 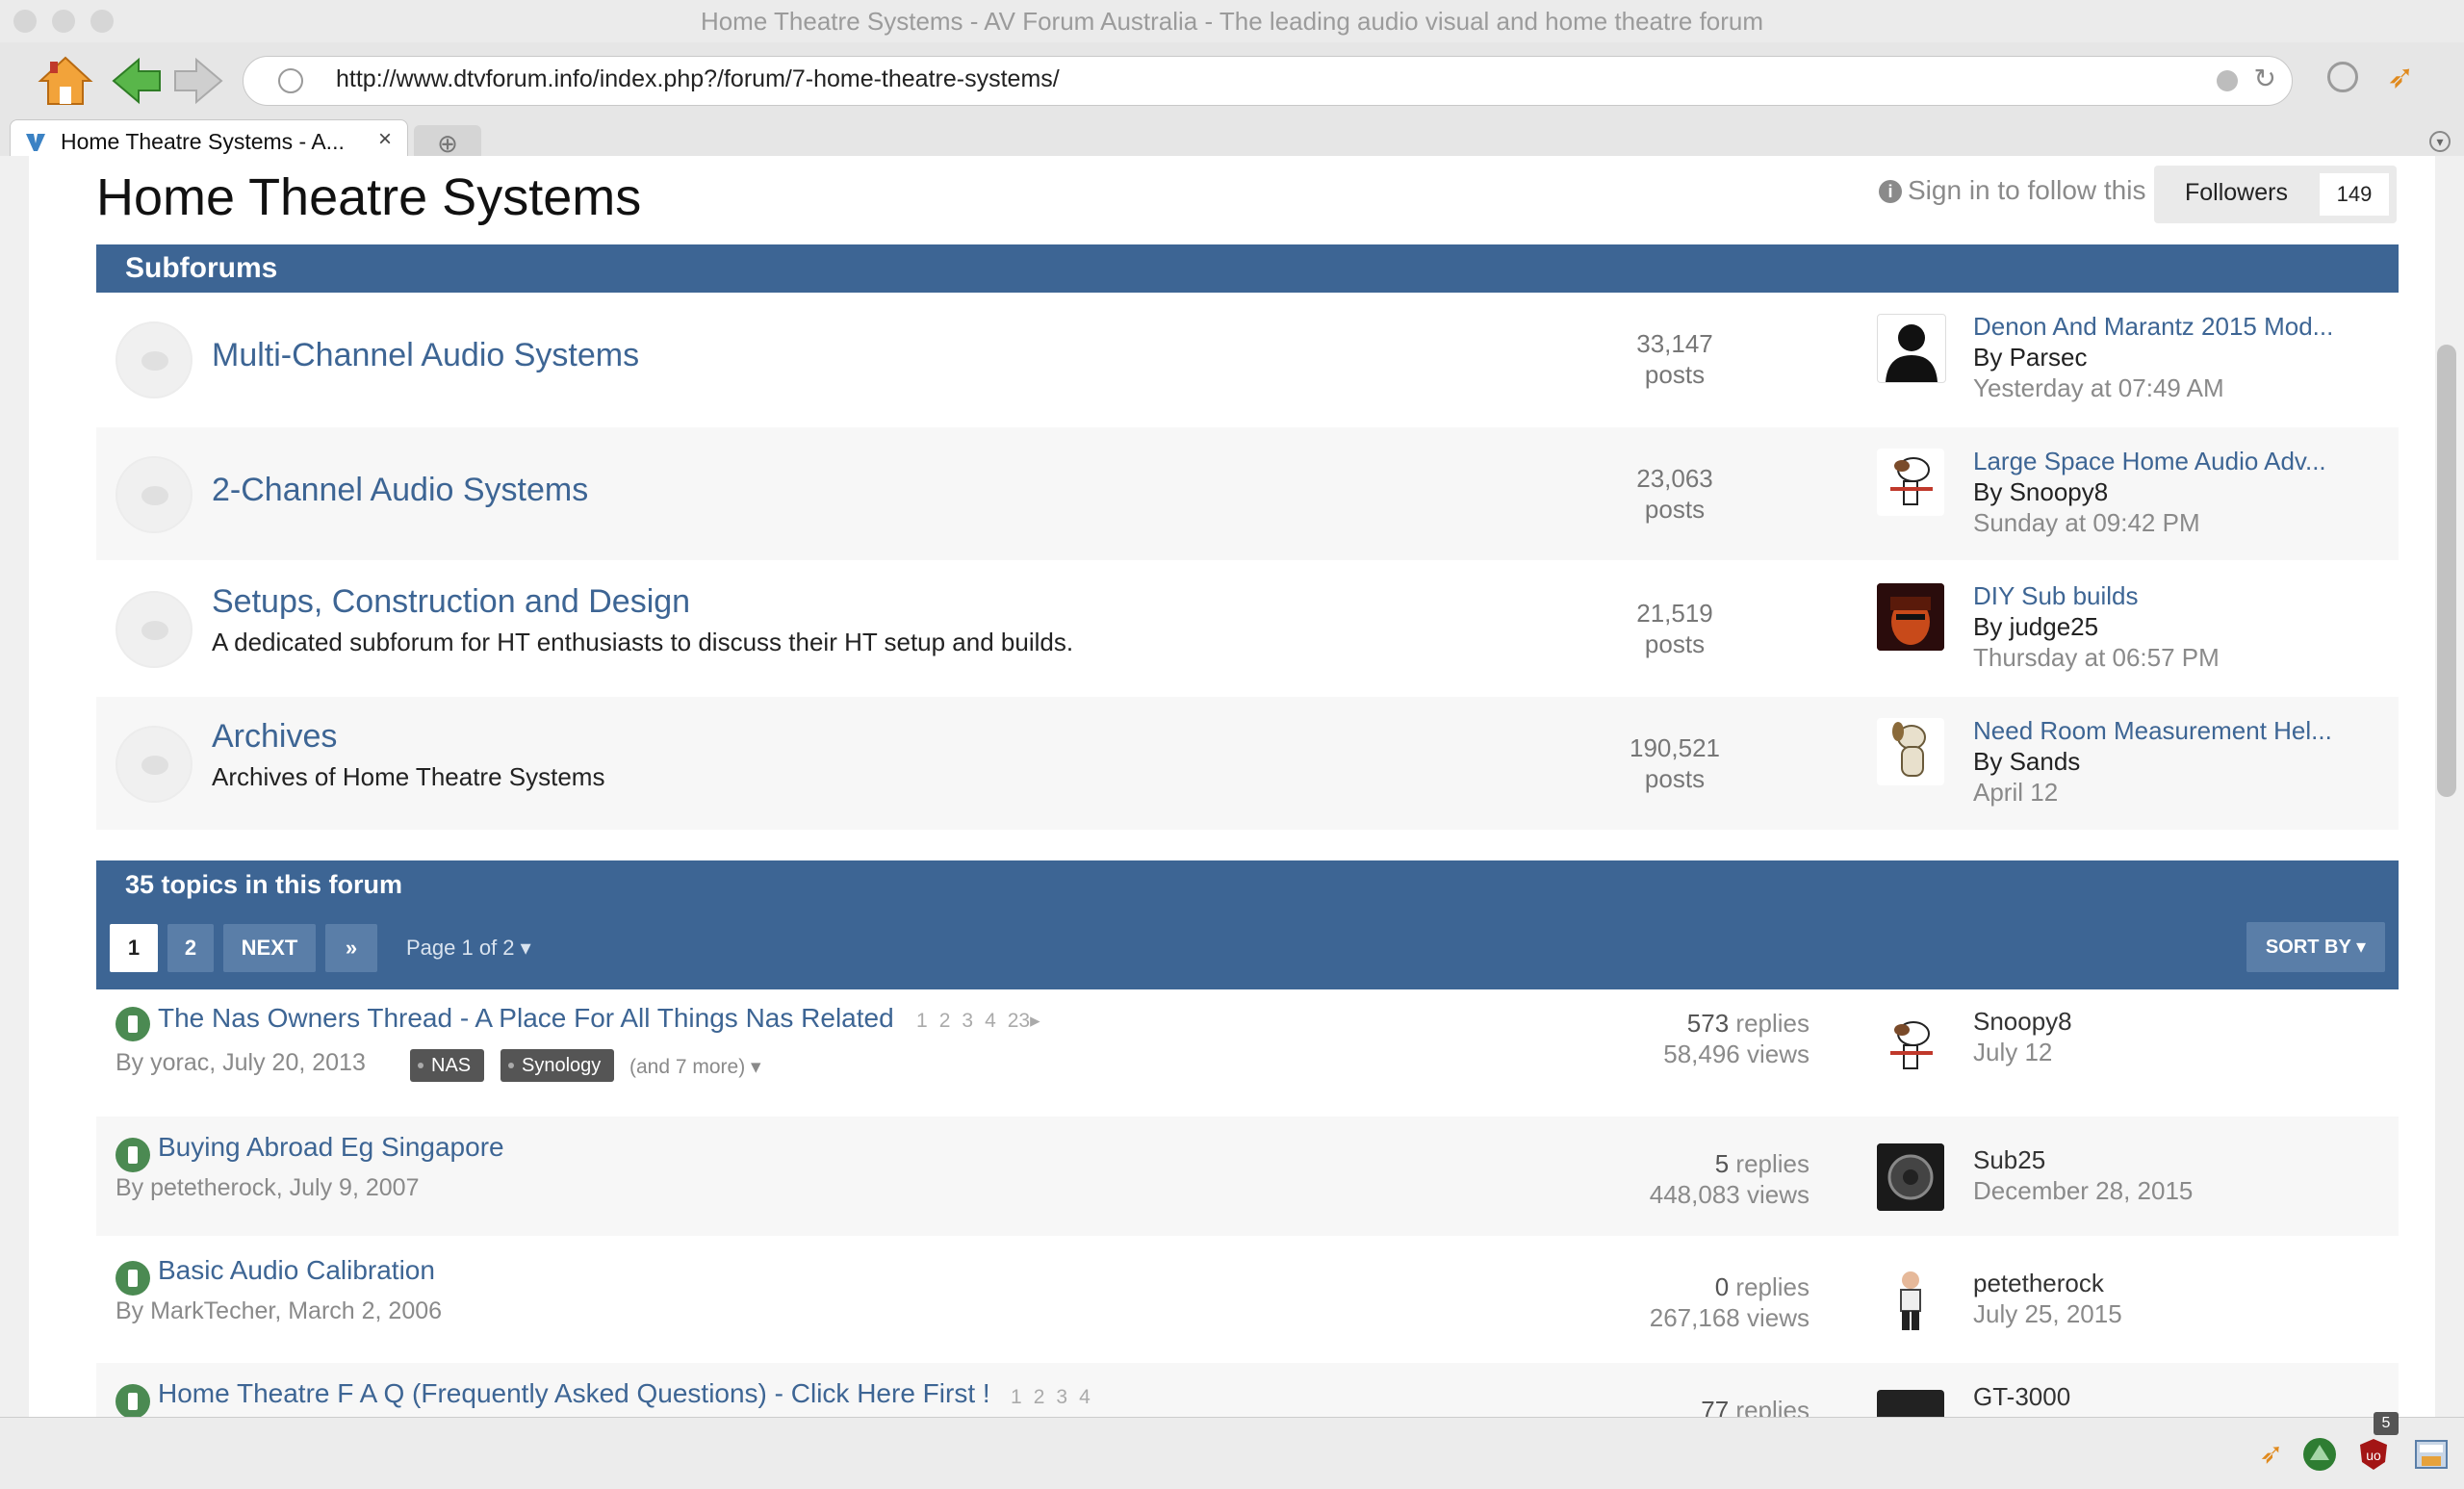 I want to click on info-icon: i, so click(x=1890, y=192).